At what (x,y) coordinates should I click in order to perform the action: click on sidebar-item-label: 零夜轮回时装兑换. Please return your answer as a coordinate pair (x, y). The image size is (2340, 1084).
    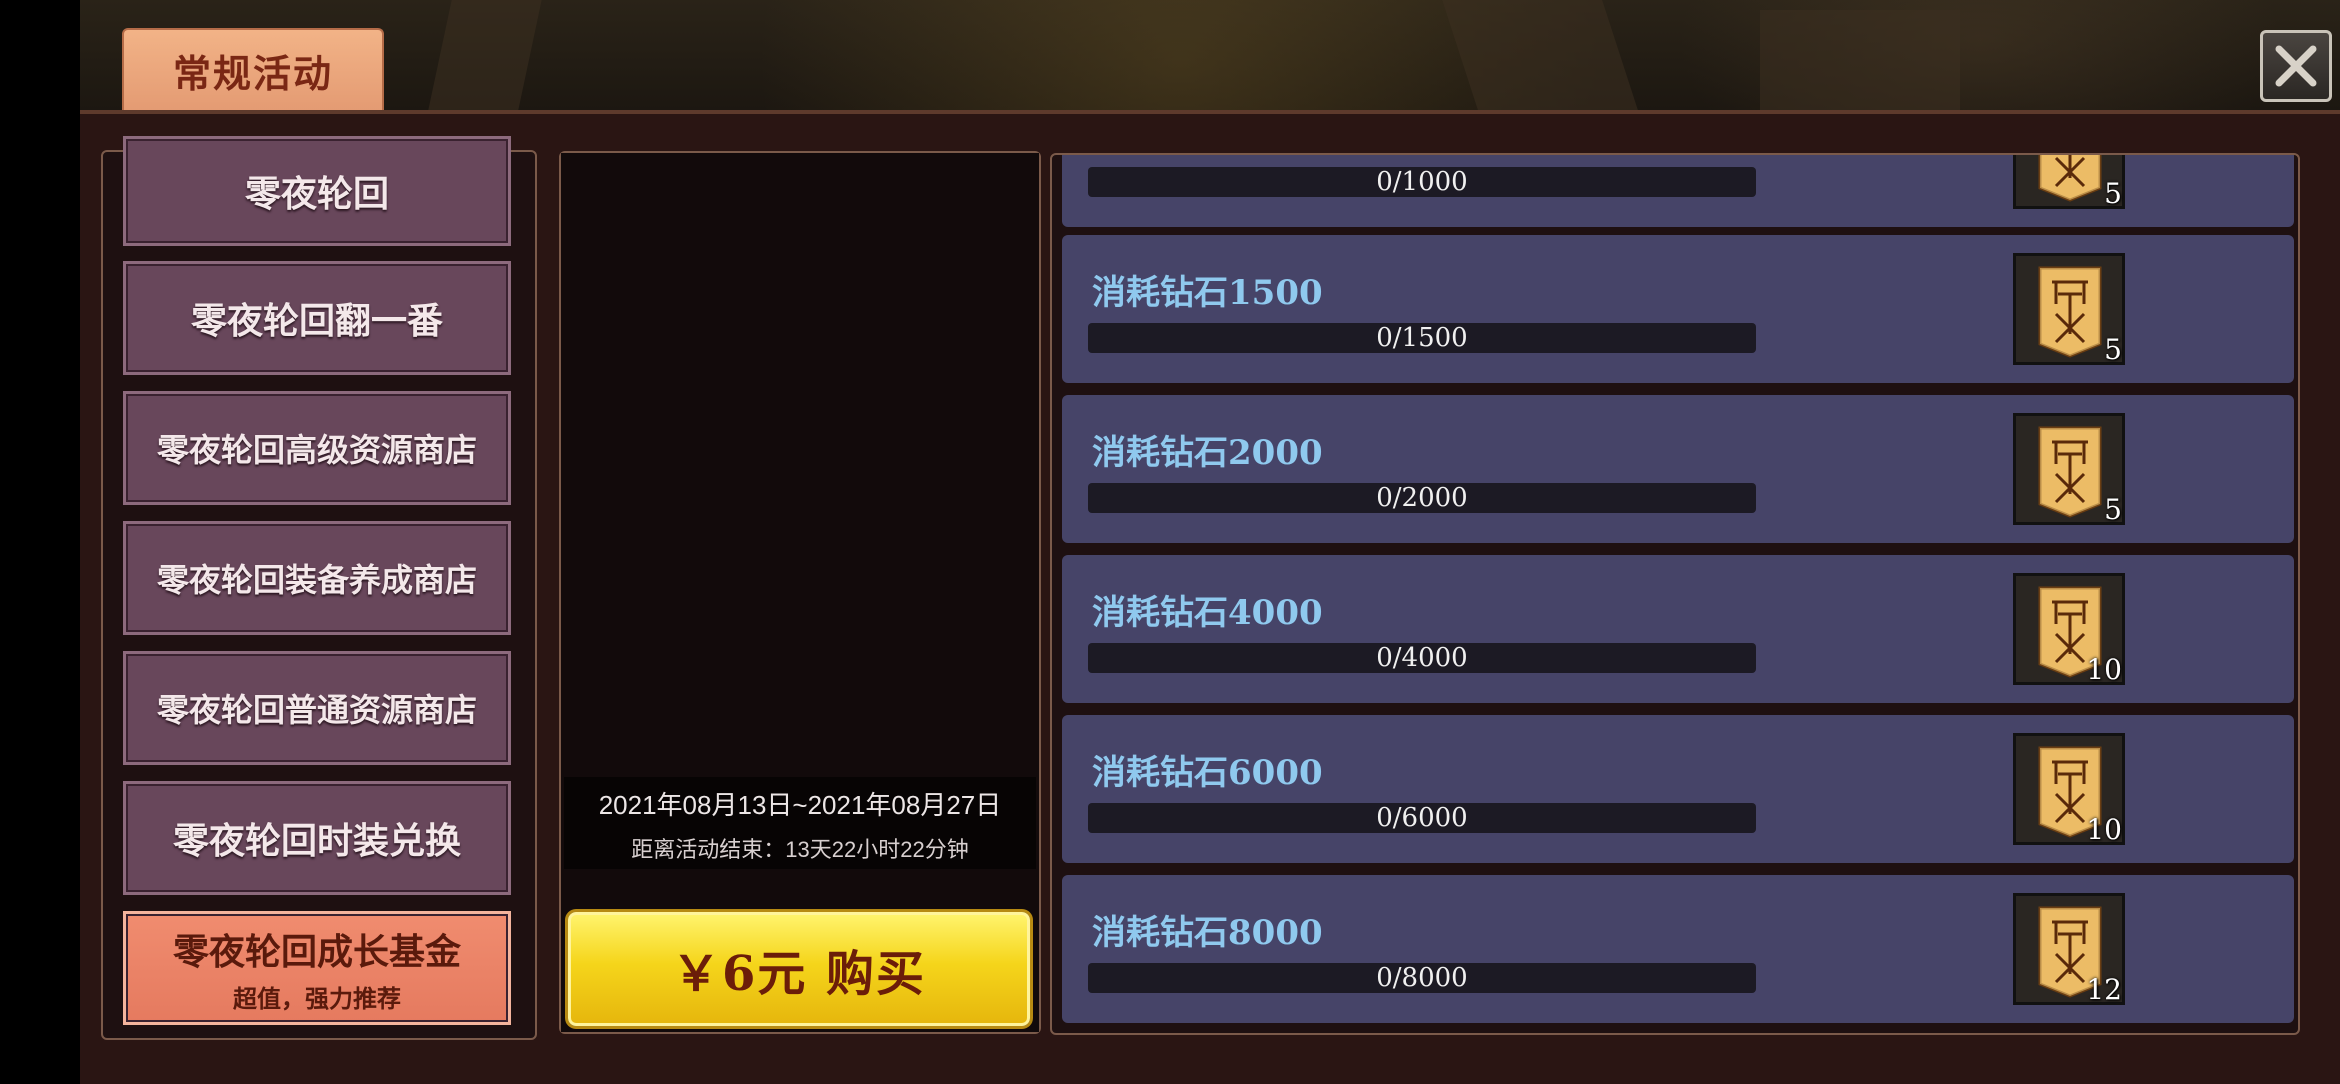
    Looking at the image, I should click on (316, 841).